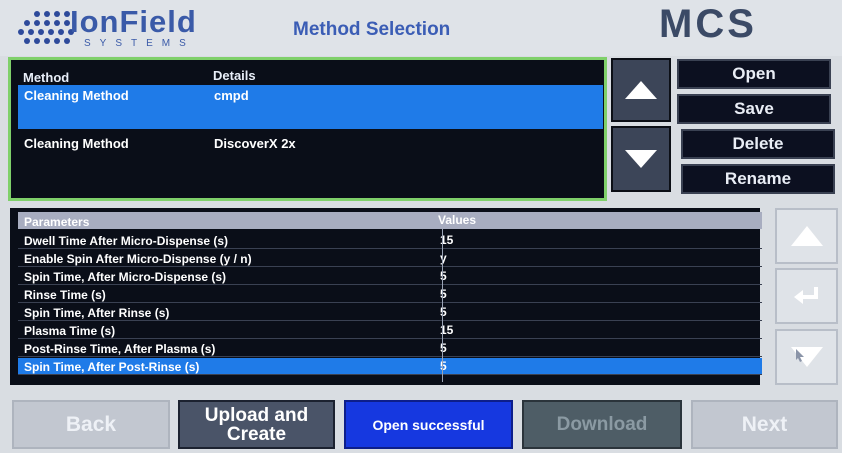  What do you see at coordinates (390, 330) in the screenshot?
I see `parameter-row: Plasma Time (s) 15` at bounding box center [390, 330].